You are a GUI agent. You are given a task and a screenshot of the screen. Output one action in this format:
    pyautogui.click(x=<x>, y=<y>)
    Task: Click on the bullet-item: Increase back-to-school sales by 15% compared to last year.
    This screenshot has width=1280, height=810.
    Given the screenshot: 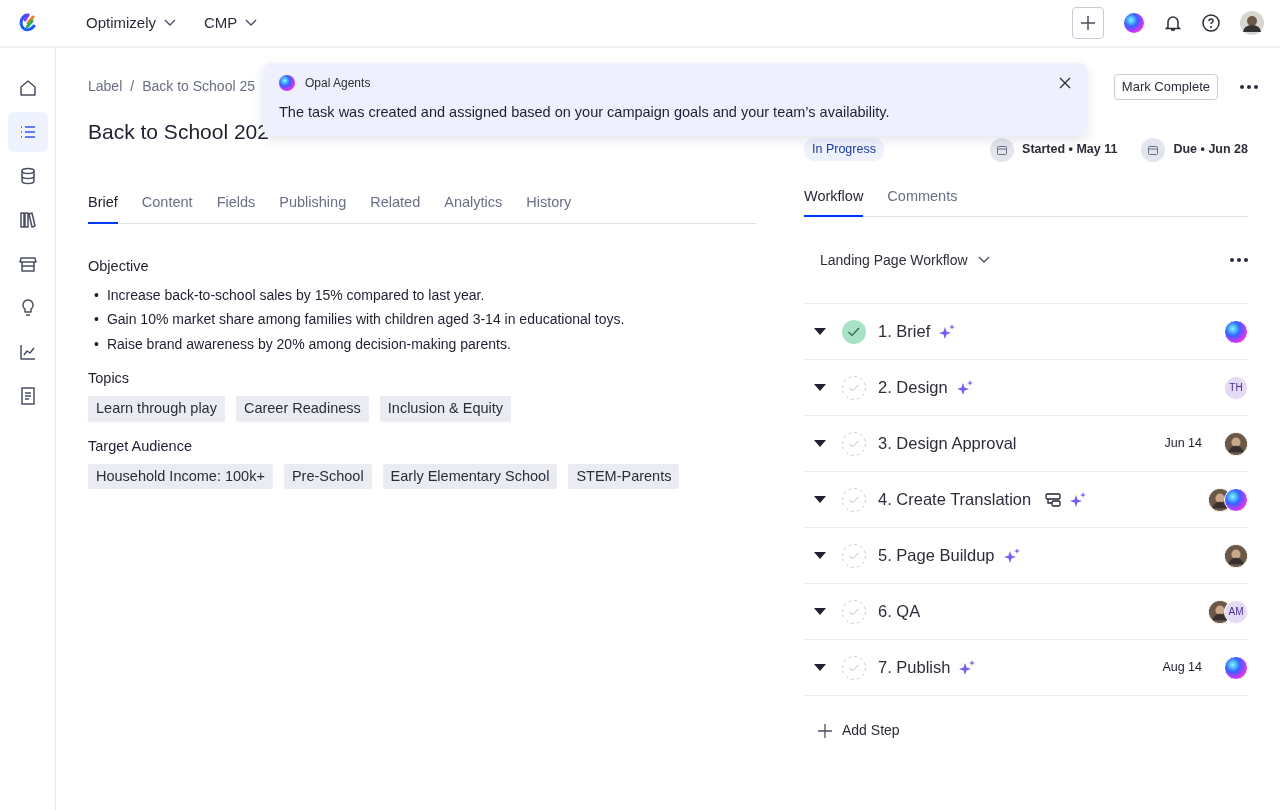 What is the action you would take?
    pyautogui.click(x=295, y=295)
    